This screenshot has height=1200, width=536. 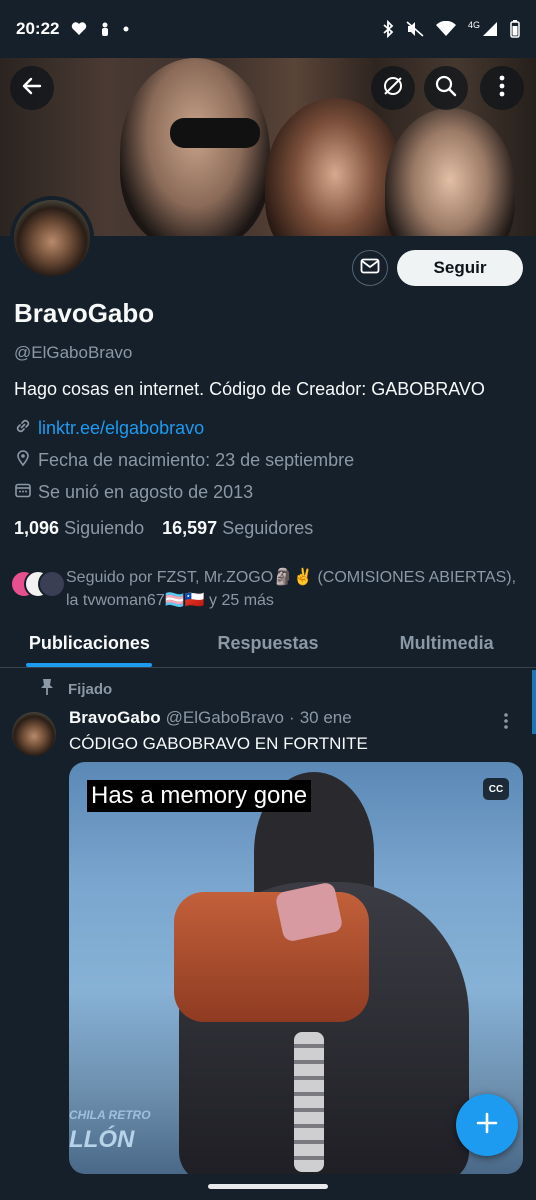 I want to click on tweet-more-button, so click(x=506, y=723).